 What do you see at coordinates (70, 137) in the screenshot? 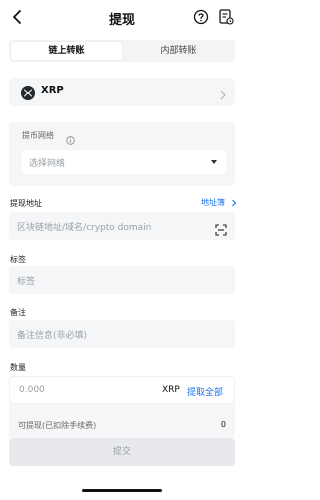
I see `info-icon` at bounding box center [70, 137].